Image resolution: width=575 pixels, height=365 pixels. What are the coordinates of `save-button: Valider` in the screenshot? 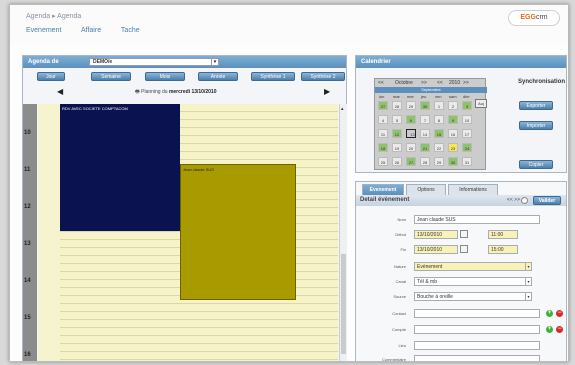 It's located at (547, 200).